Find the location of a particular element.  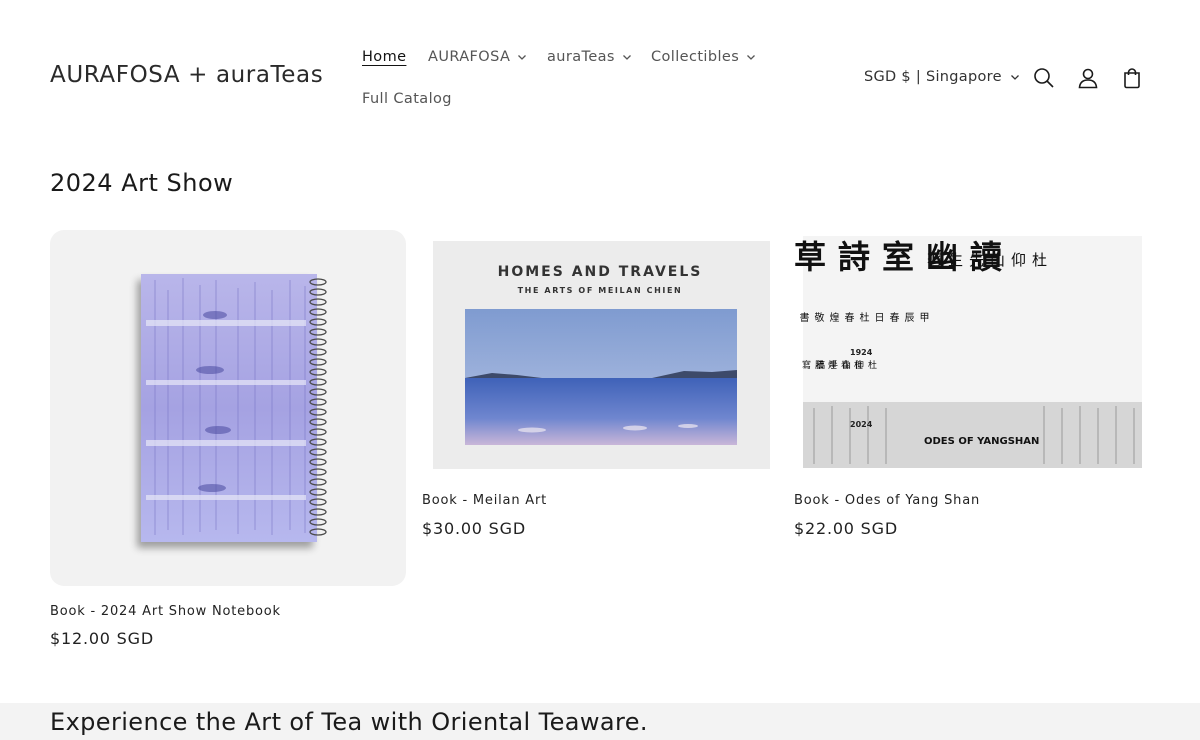

nav-item-home: Home is located at coordinates (384, 57).